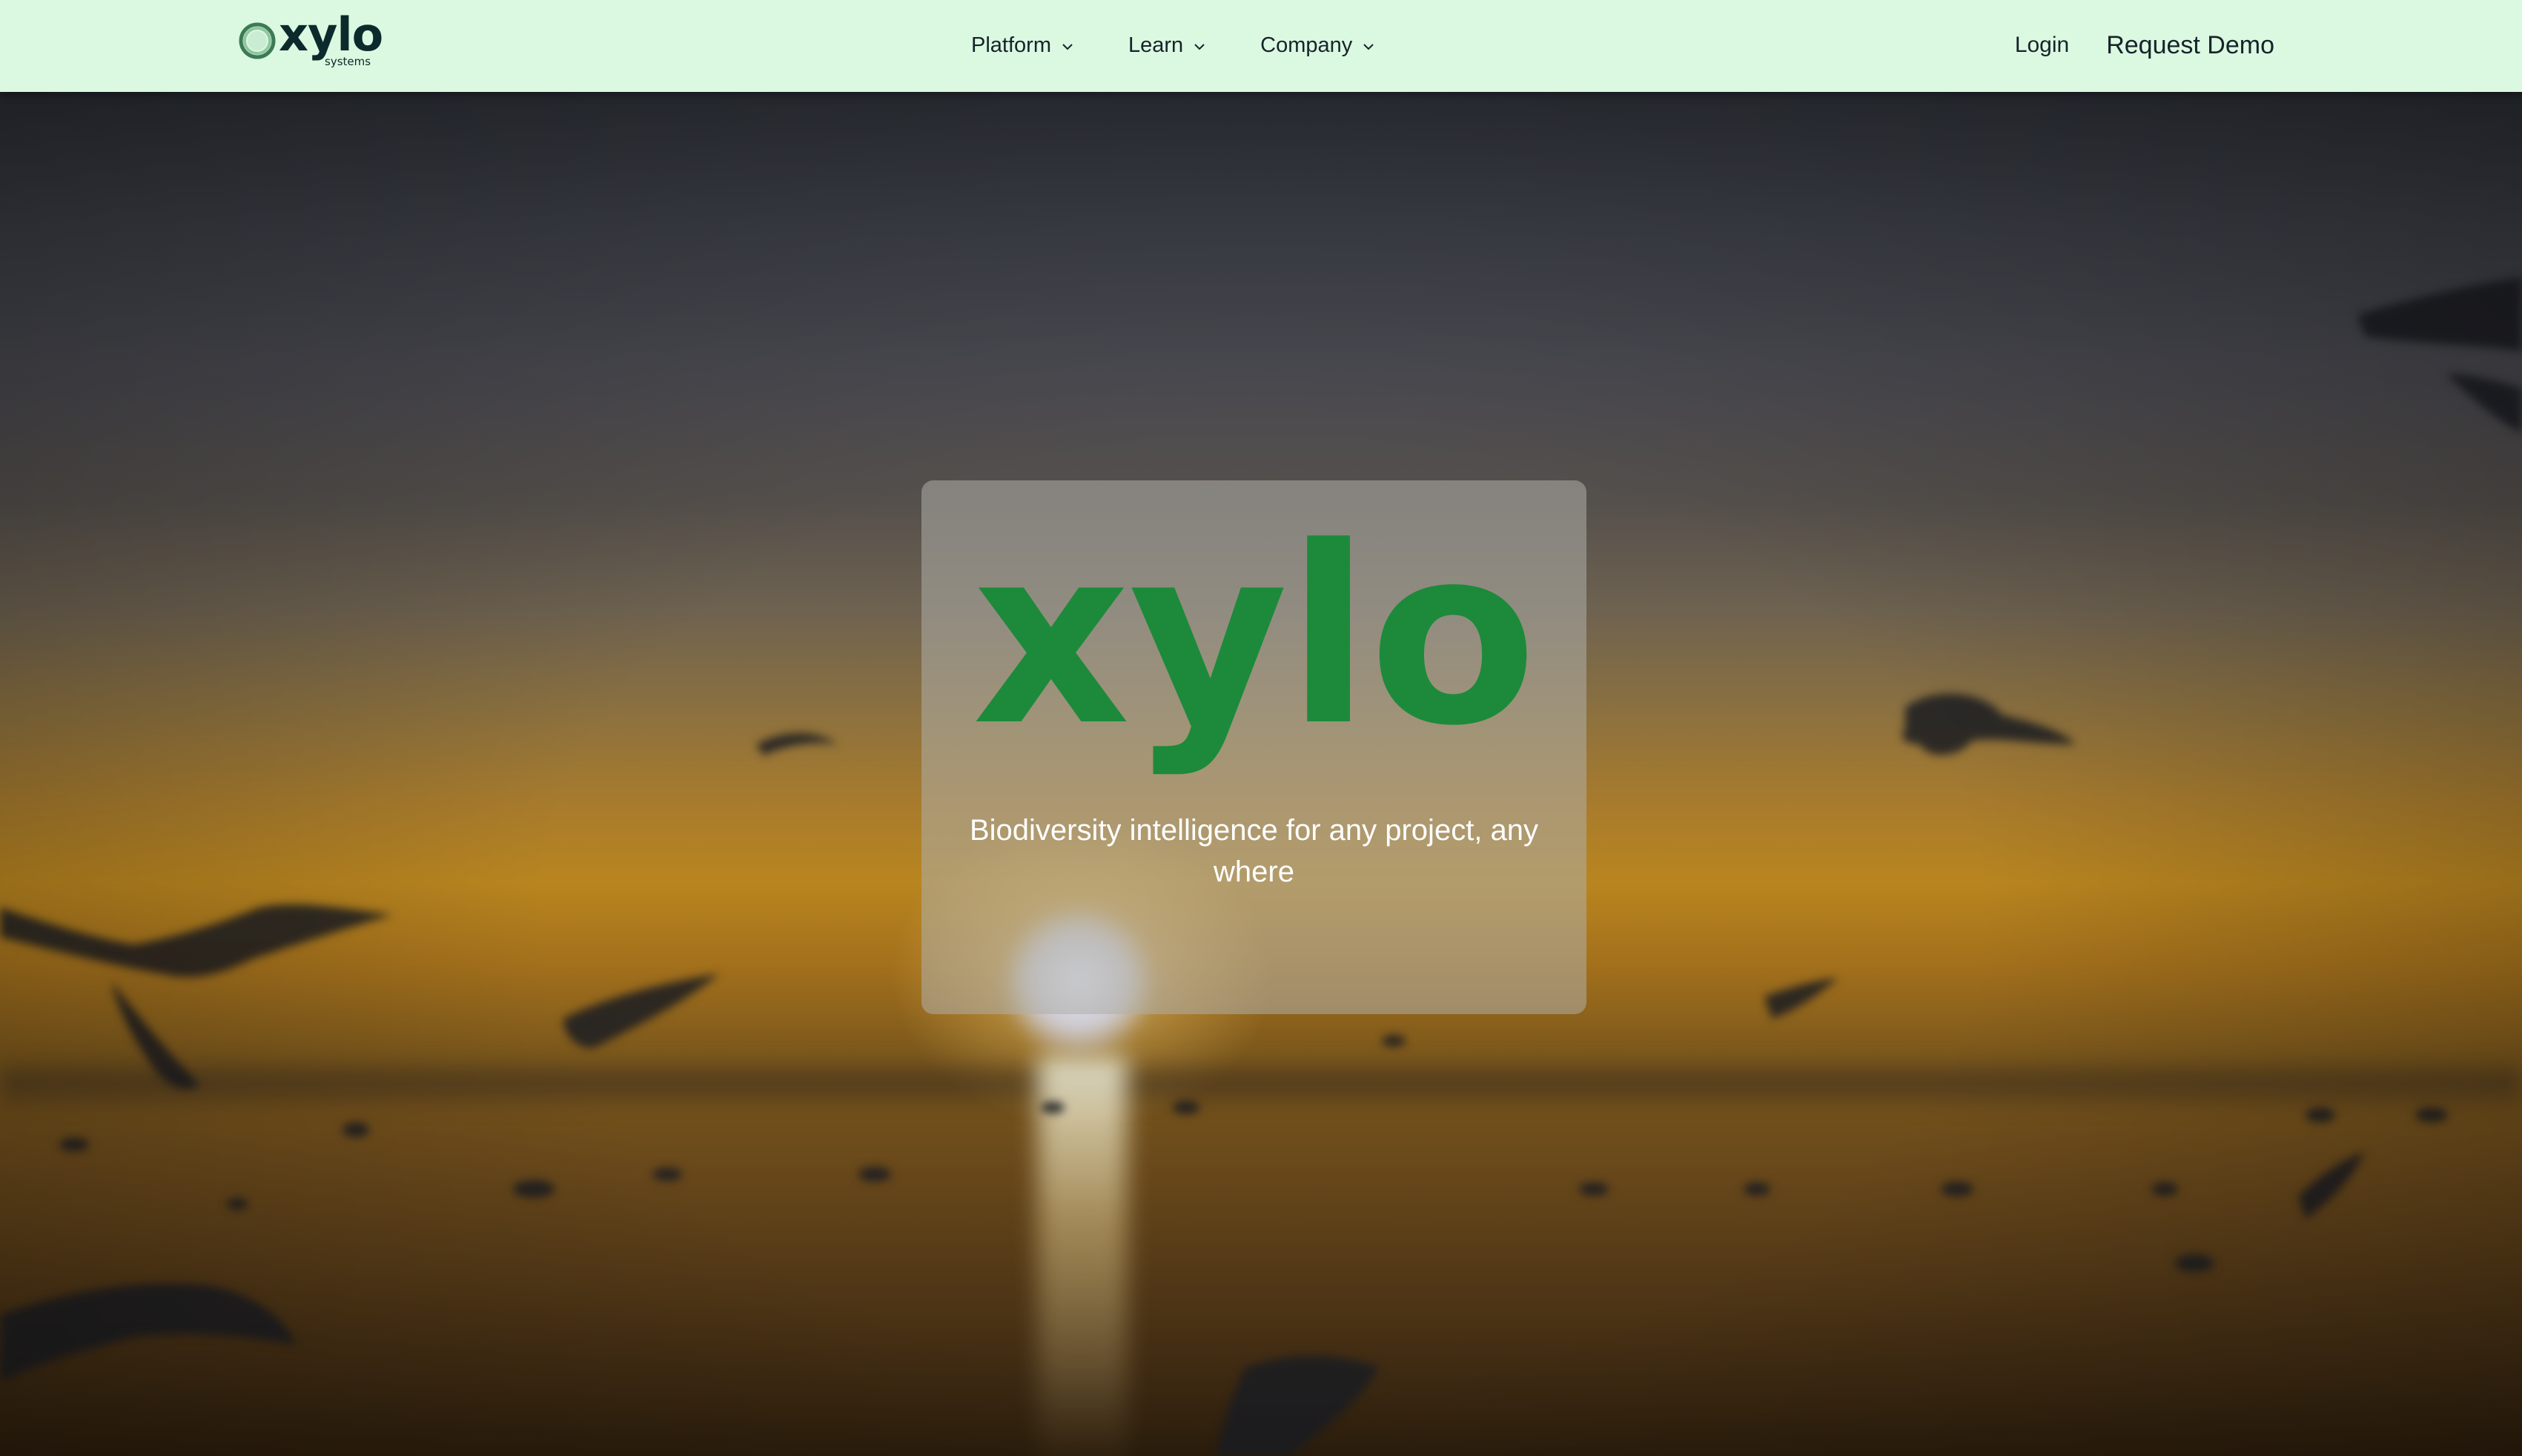 The height and width of the screenshot is (1456, 2522). I want to click on nav-actions: Login Request Demo, so click(2145, 45).